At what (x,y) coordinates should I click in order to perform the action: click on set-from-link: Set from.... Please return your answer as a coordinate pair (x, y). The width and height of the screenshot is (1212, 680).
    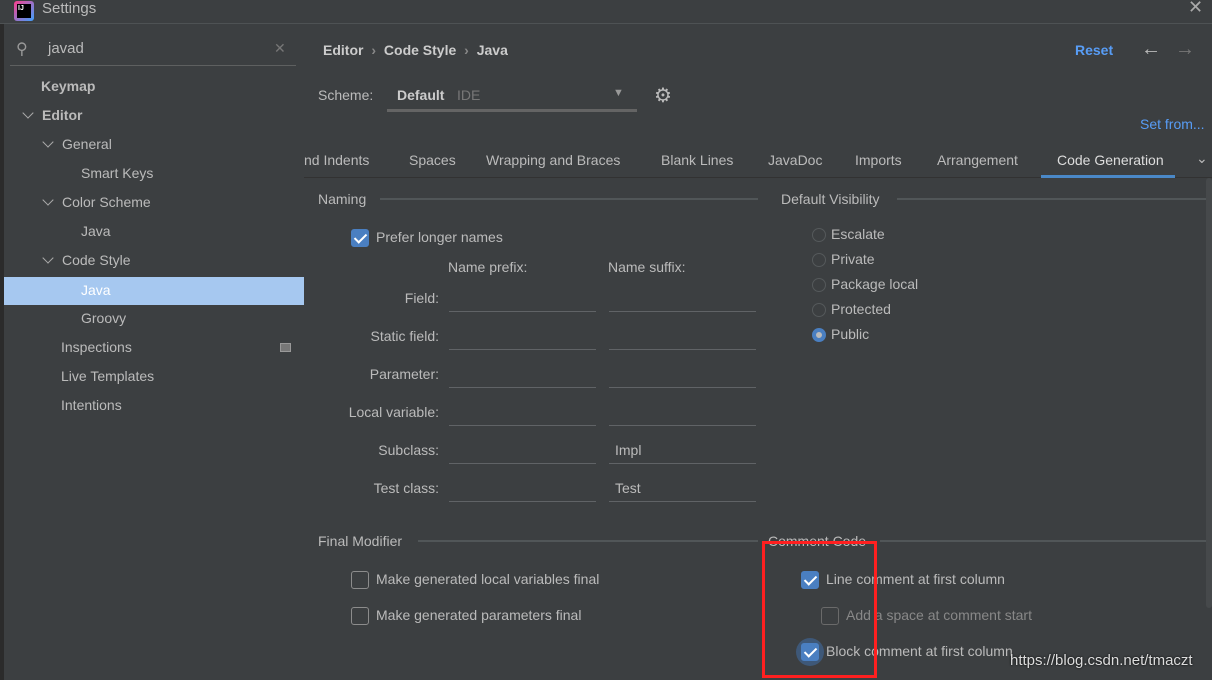
    Looking at the image, I should click on (1172, 124).